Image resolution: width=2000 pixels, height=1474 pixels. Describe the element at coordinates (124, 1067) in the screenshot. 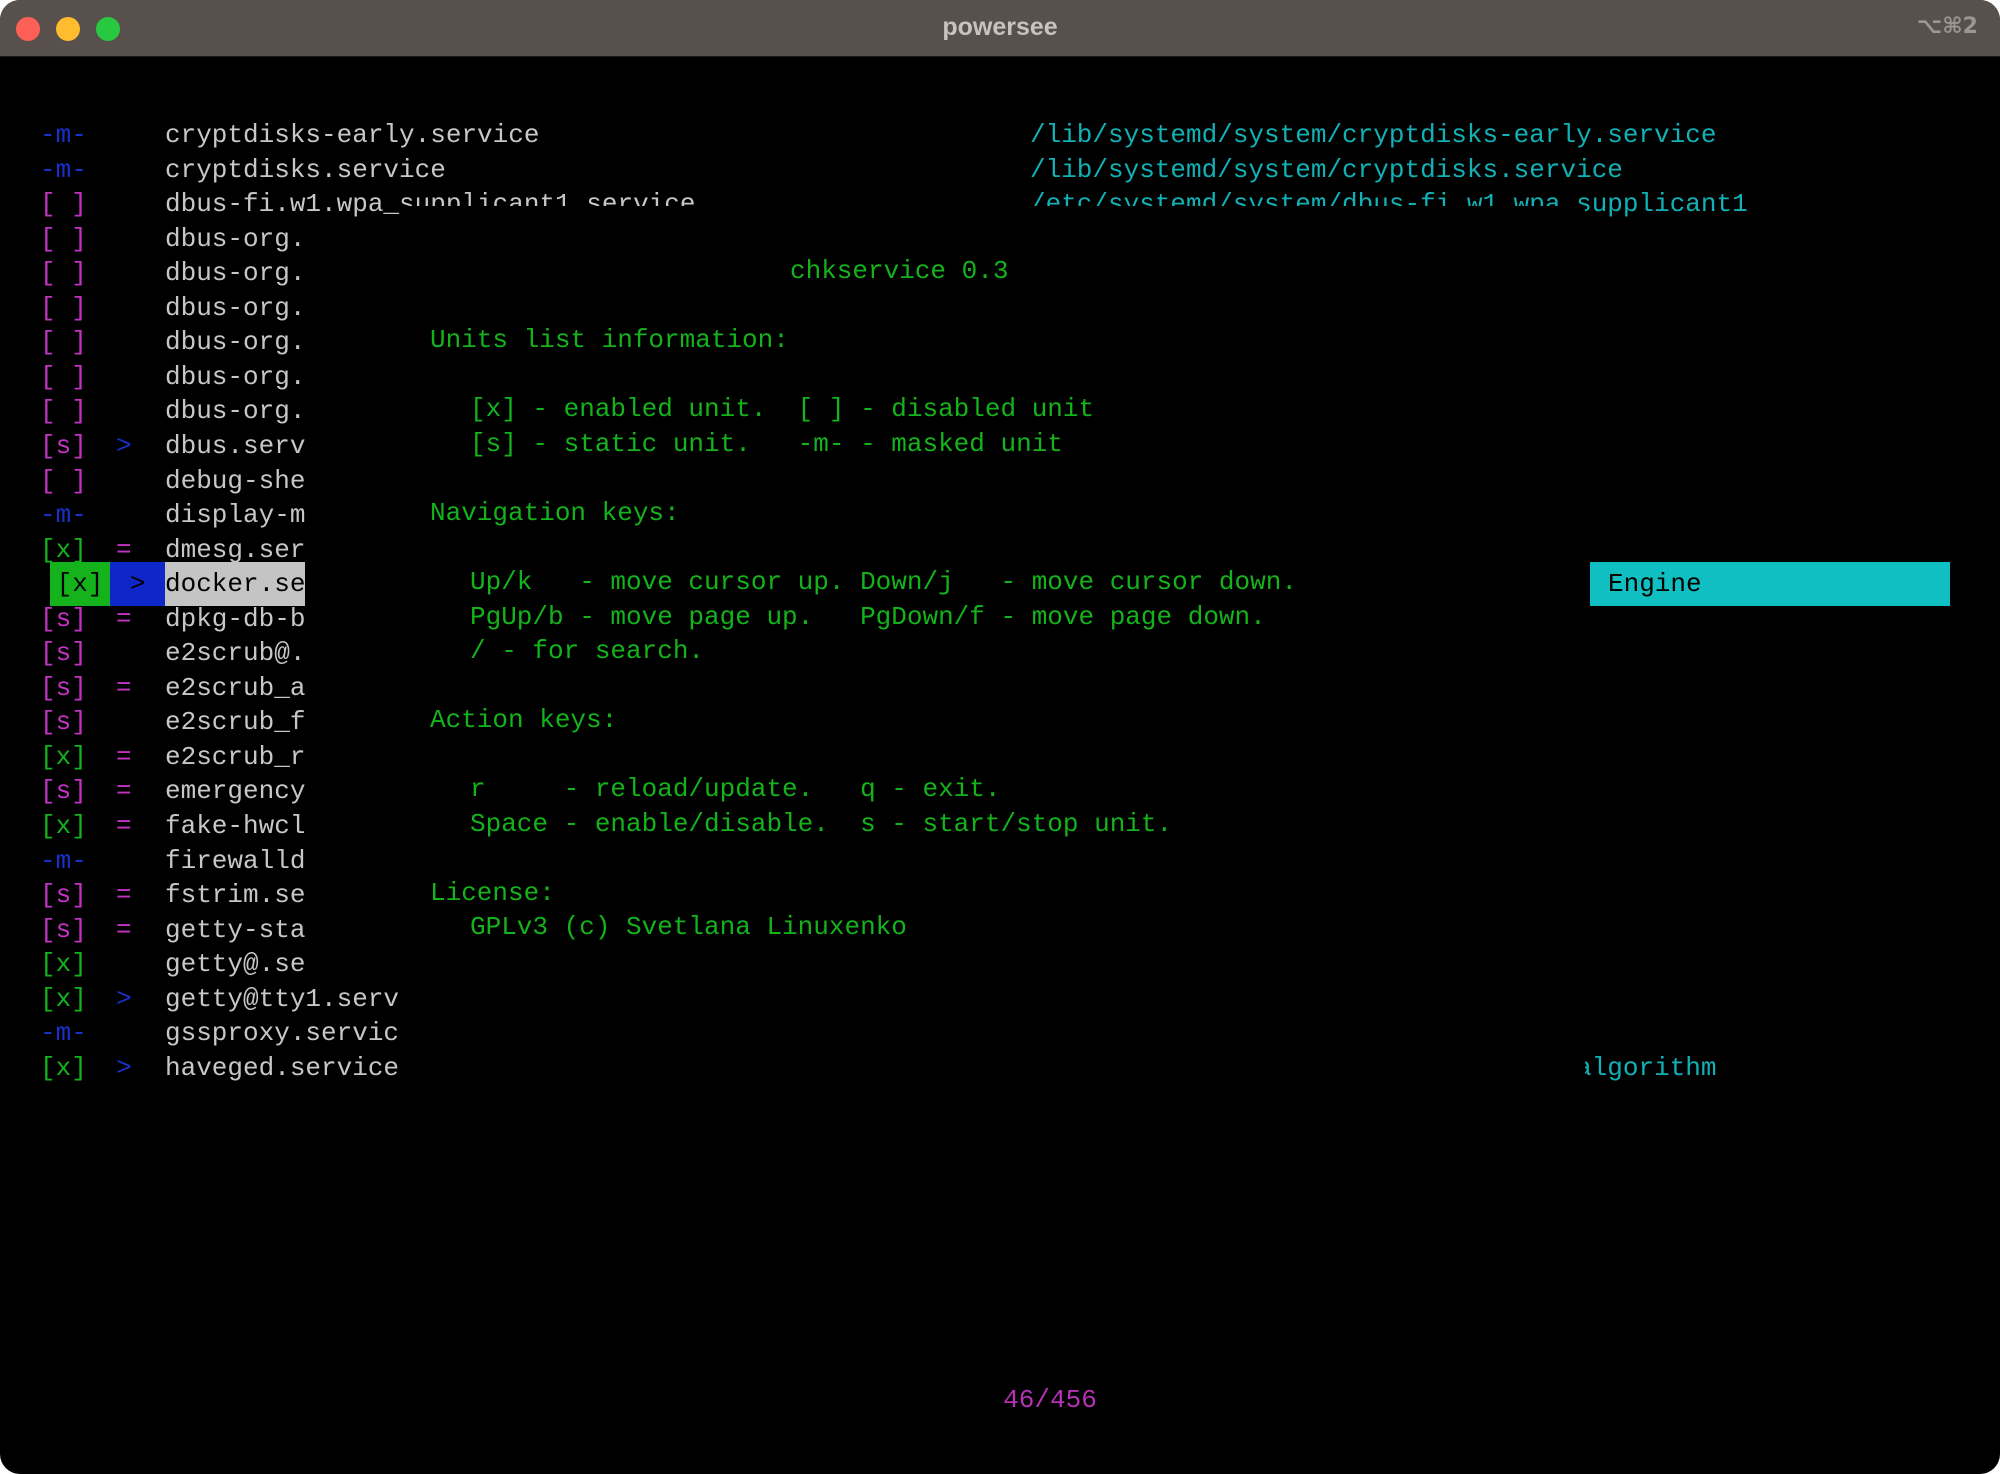

I see `running-indicator: >` at that location.